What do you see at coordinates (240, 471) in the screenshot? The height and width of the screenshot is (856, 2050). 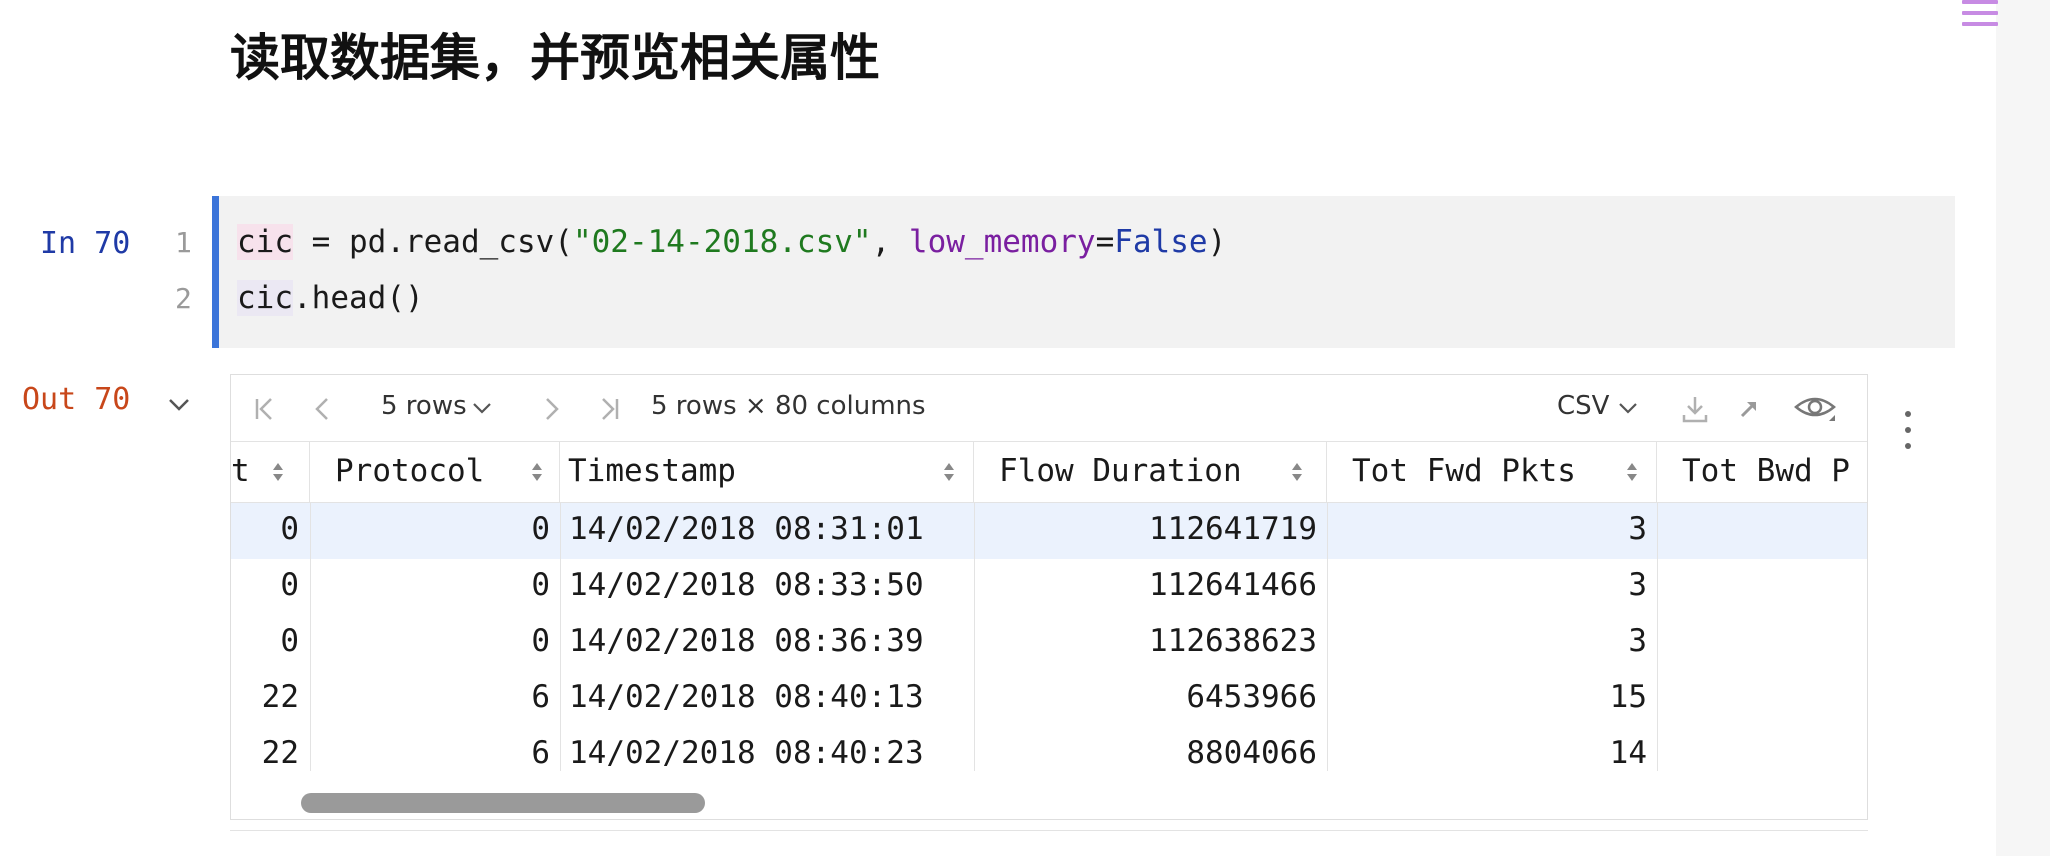 I see `column-header-label: t` at bounding box center [240, 471].